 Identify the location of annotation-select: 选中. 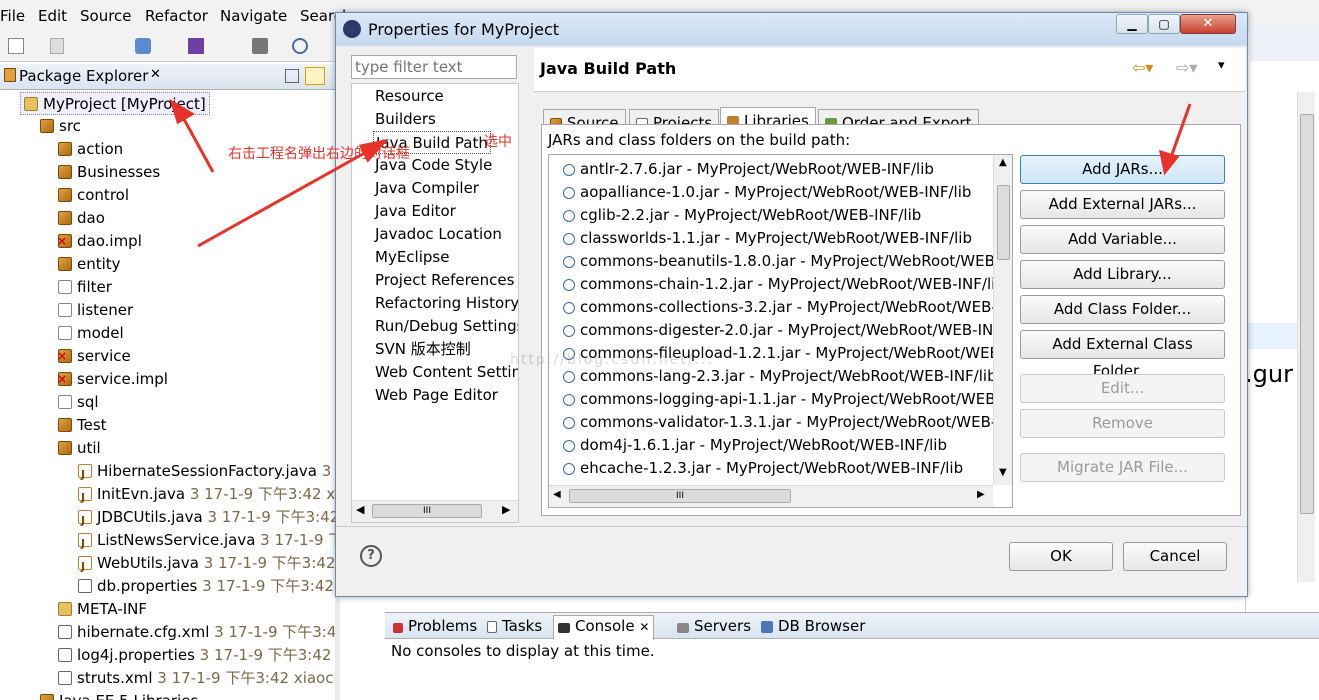
(498, 142).